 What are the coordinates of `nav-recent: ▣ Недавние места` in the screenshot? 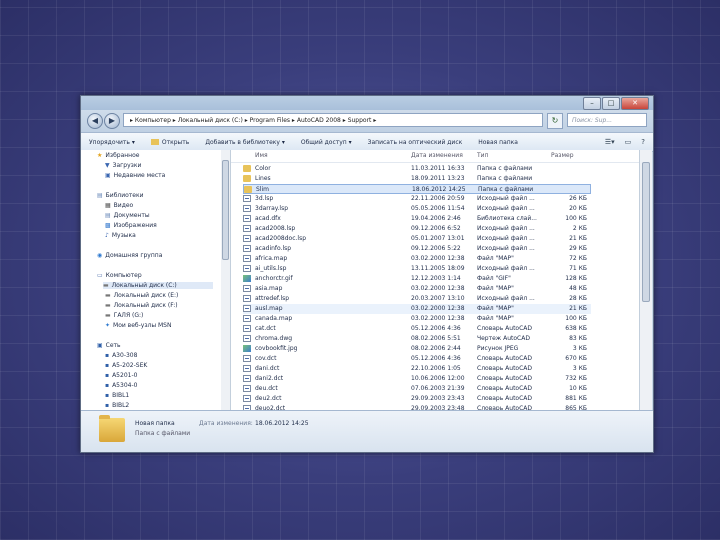 It's located at (135, 175).